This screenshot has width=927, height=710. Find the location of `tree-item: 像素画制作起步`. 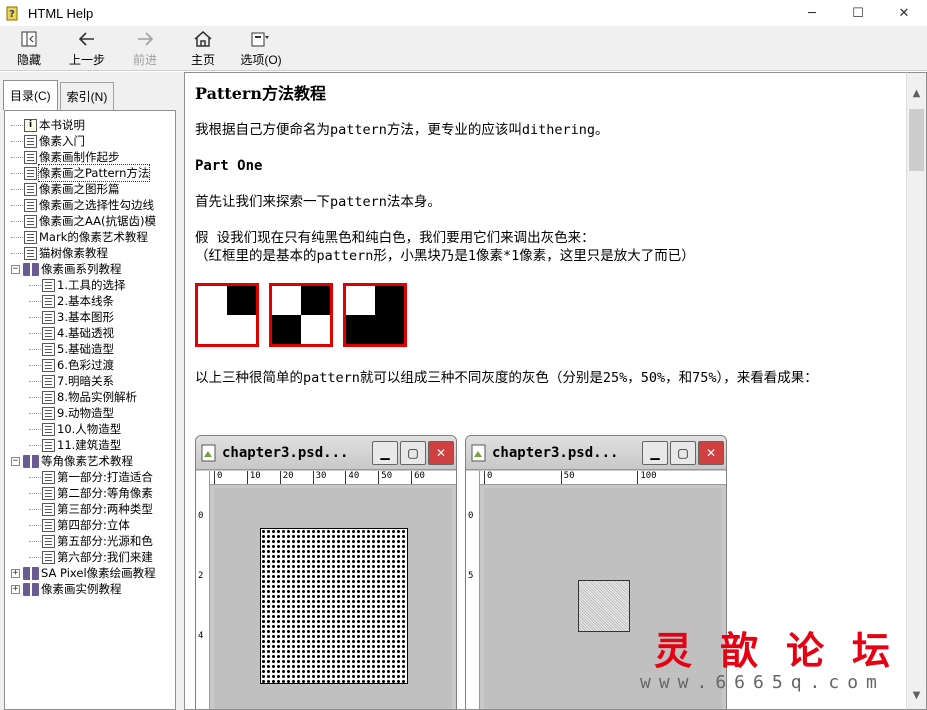

tree-item: 像素画制作起步 is located at coordinates (90, 157).